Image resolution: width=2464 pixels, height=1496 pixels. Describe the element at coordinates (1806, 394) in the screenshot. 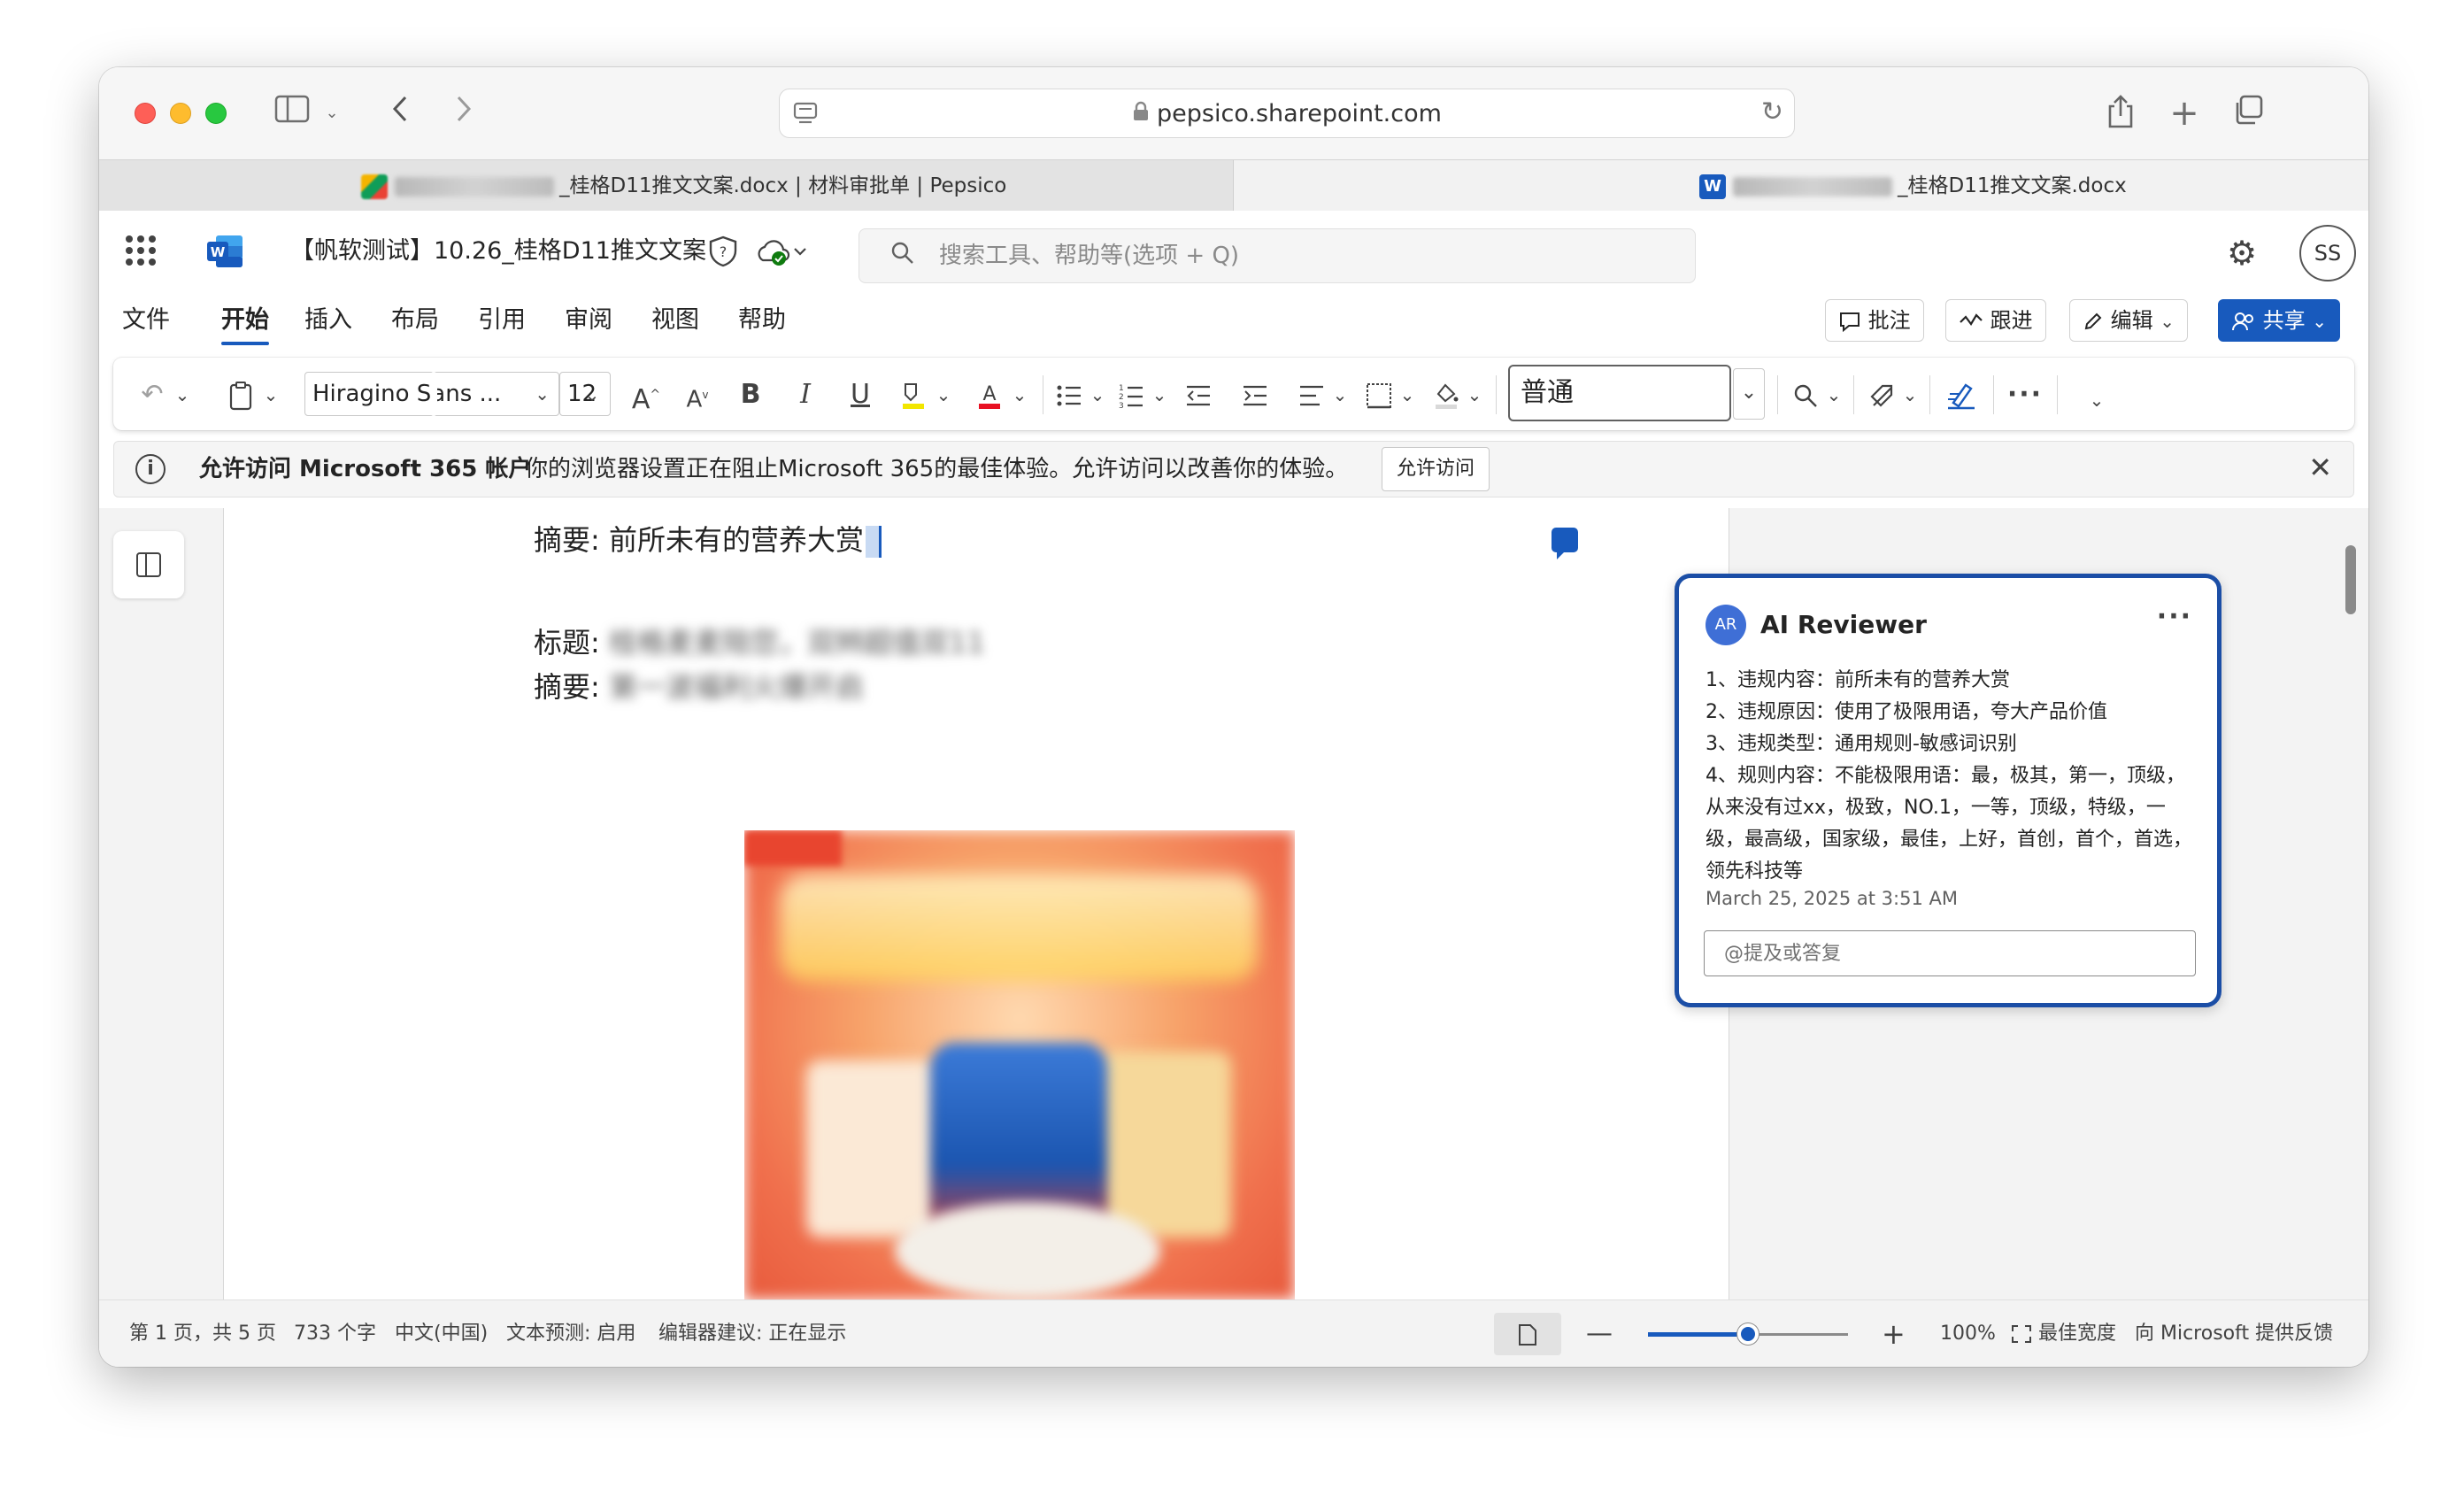

I see `find-icon` at that location.